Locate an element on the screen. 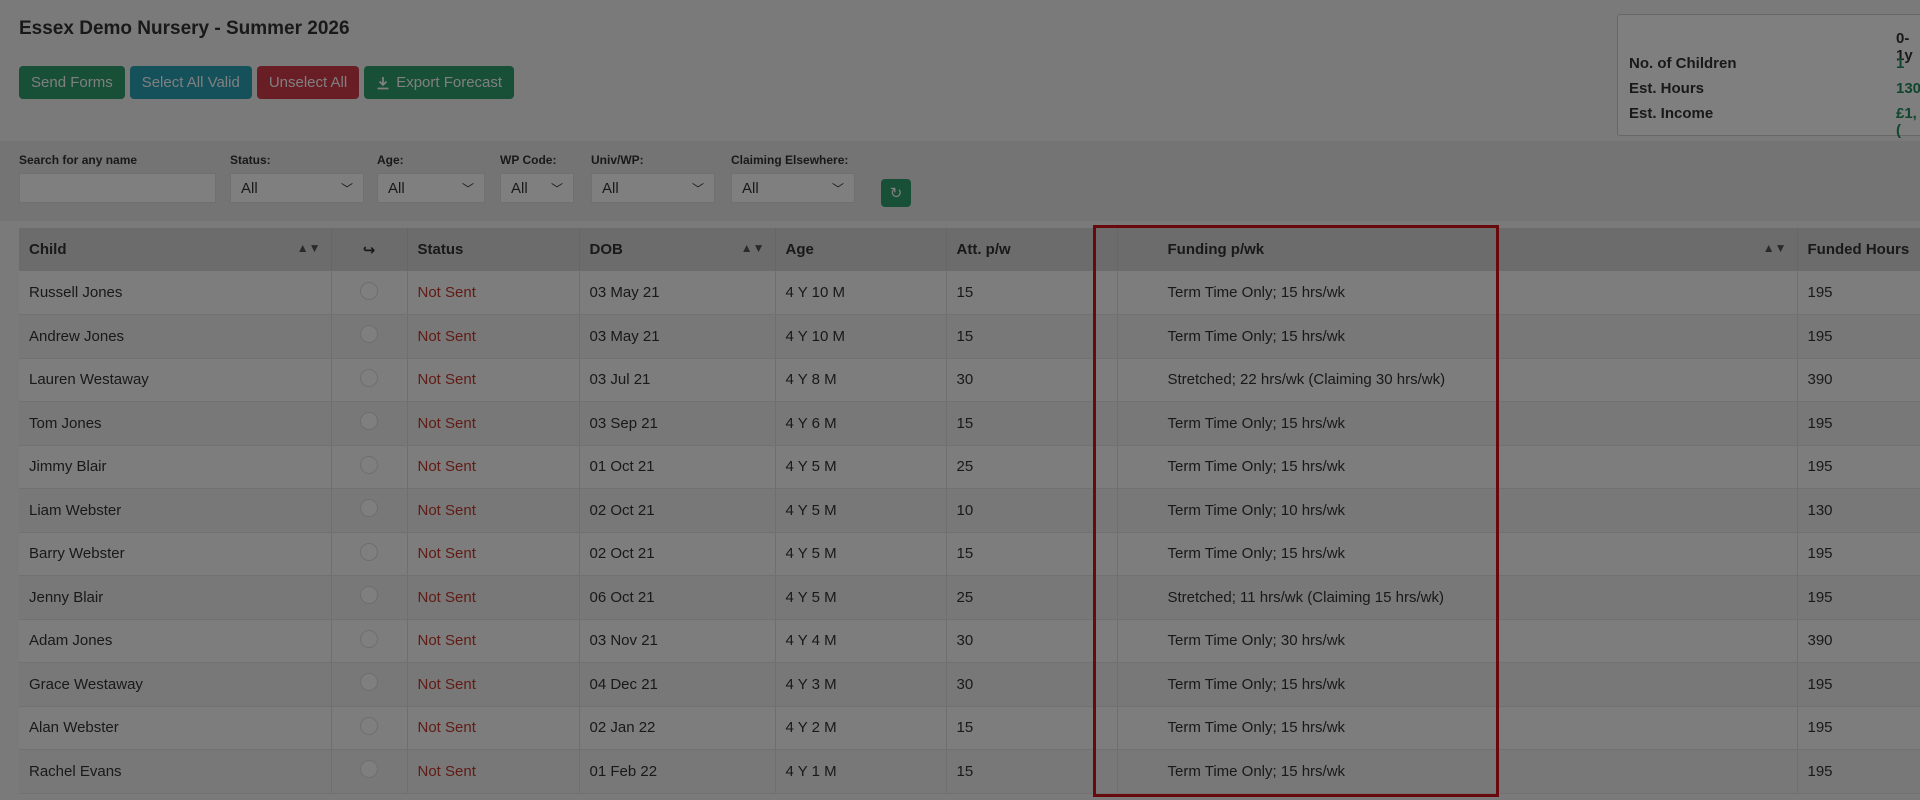 The image size is (1920, 800). dob-cell: 03 May 21 is located at coordinates (677, 293).